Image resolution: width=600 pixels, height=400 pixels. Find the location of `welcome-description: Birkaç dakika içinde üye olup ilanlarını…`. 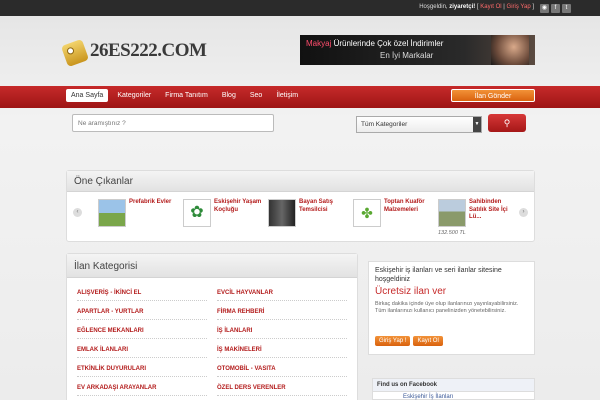

welcome-description: Birkaç dakika içinde üye olup ilanlarını… is located at coordinates (447, 307).